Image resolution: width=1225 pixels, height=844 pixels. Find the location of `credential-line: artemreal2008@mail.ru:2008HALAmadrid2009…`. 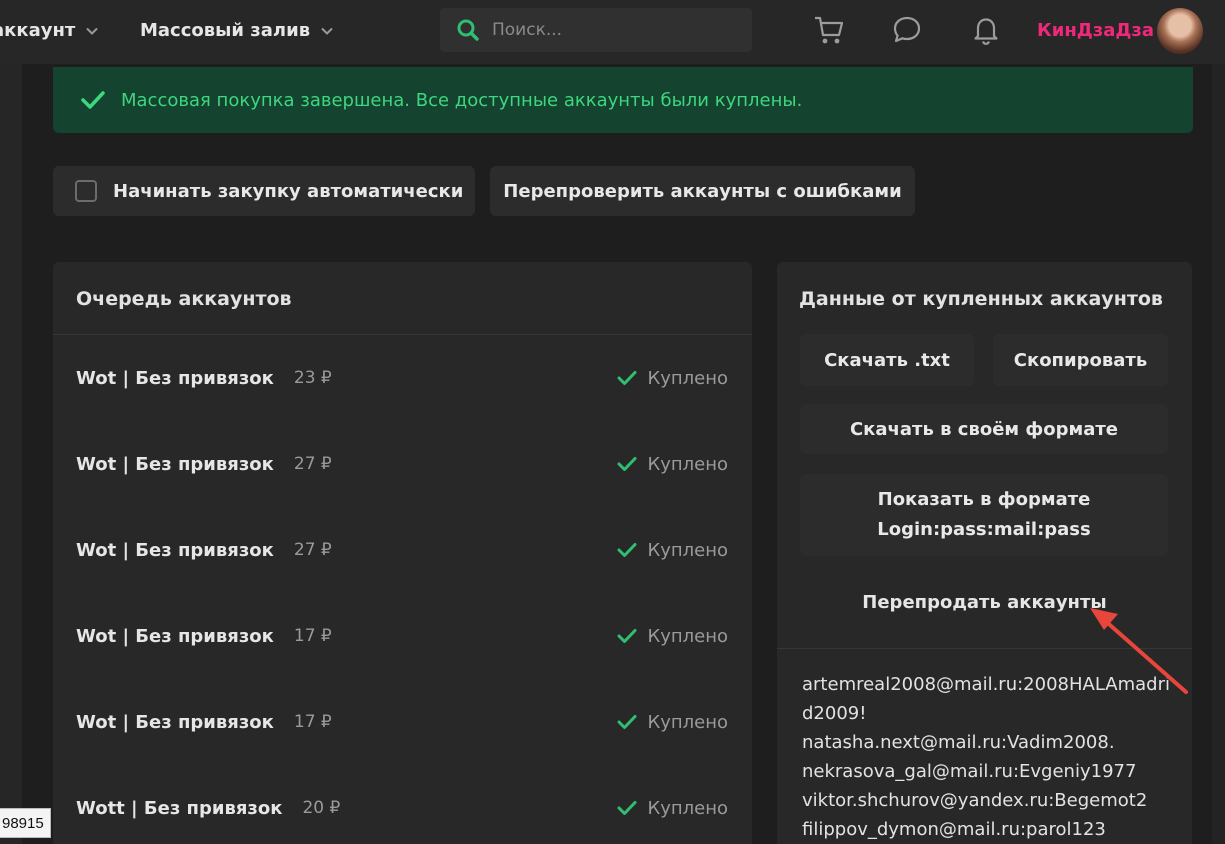

credential-line: artemreal2008@mail.ru:2008HALAmadrid2009… is located at coordinates (986, 699).